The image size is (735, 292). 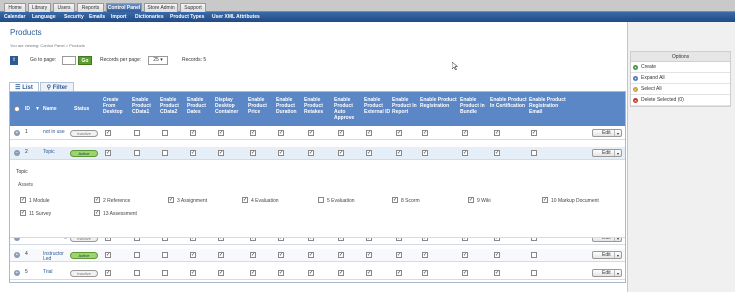 I want to click on asset-item: ✓ 11 Survey, so click(x=55, y=213).